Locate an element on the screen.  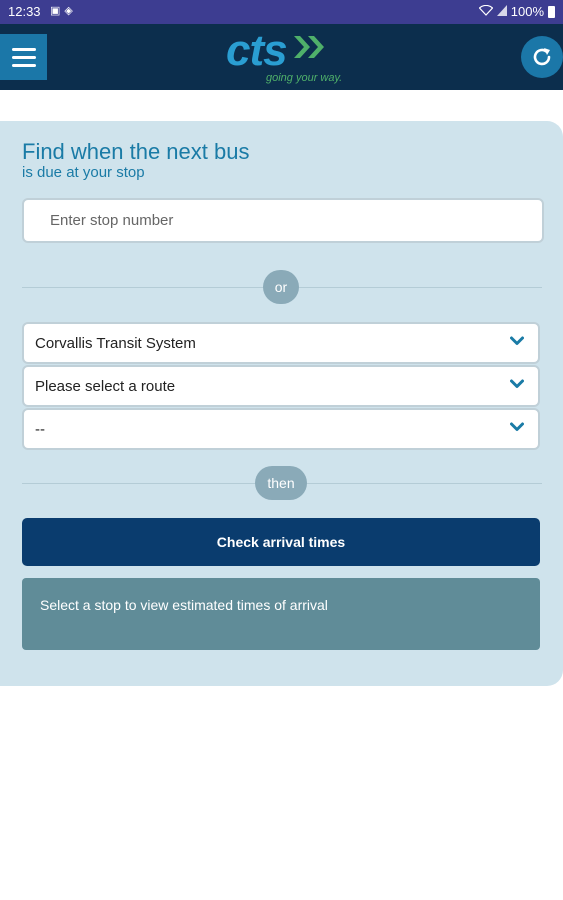
refresh-button is located at coordinates (542, 57).